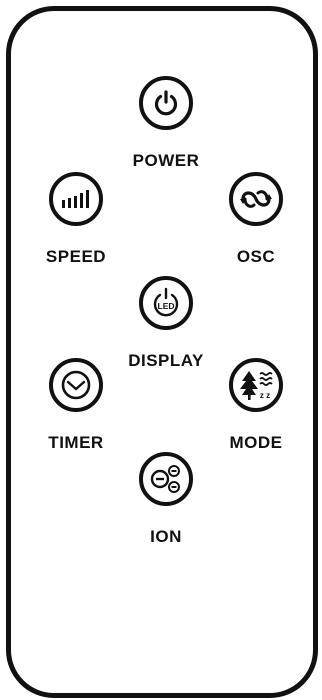  I want to click on power-label: POWER, so click(166, 160).